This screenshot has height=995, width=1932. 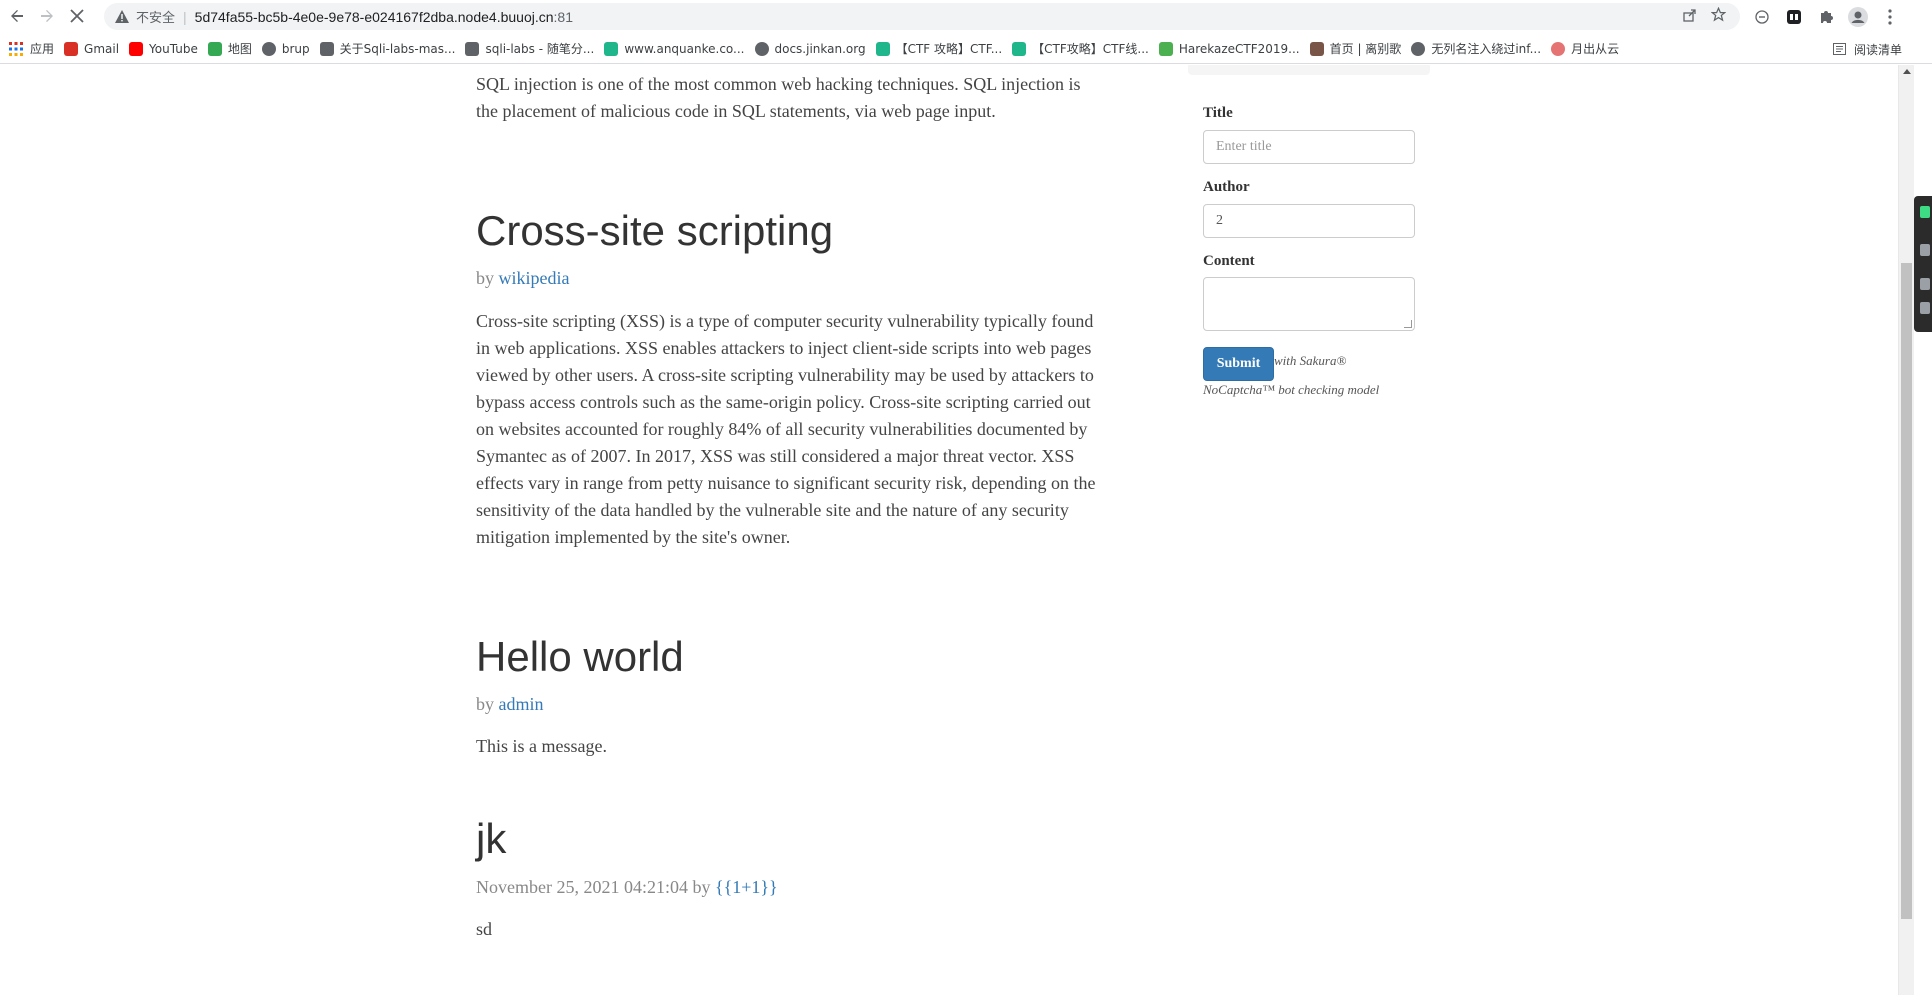 What do you see at coordinates (1238, 364) in the screenshot?
I see `submit-button: Submit` at bounding box center [1238, 364].